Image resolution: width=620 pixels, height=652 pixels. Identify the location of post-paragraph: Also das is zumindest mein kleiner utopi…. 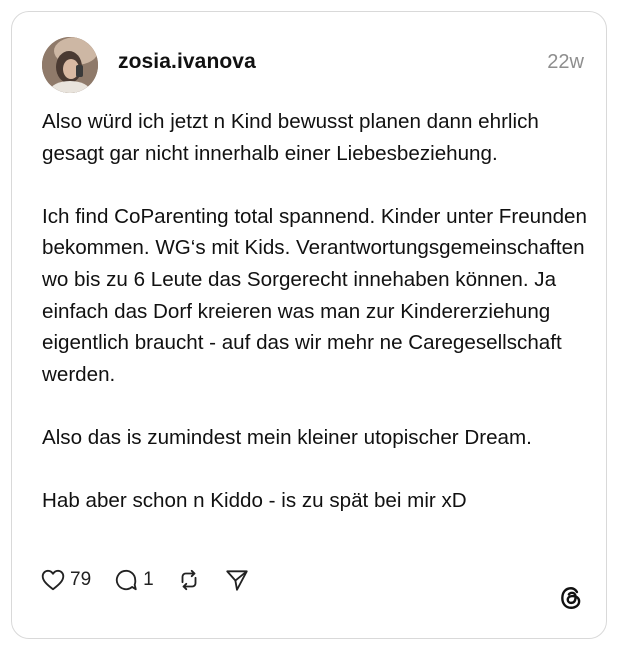
(287, 437).